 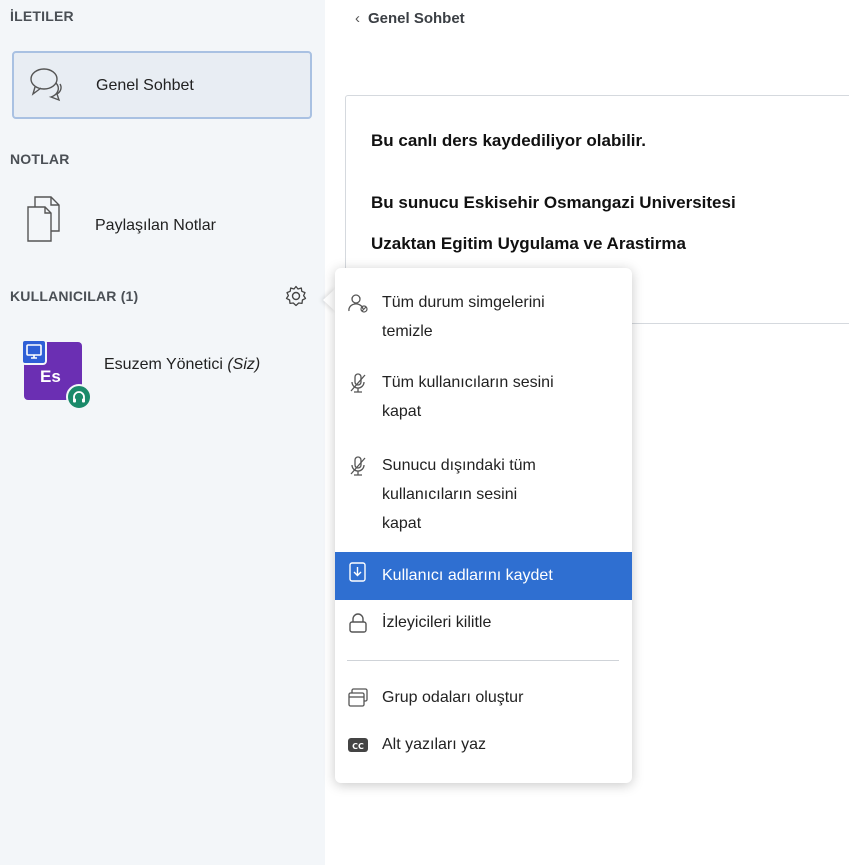 What do you see at coordinates (40, 159) in the screenshot?
I see `notes-section-title: NOTLAR` at bounding box center [40, 159].